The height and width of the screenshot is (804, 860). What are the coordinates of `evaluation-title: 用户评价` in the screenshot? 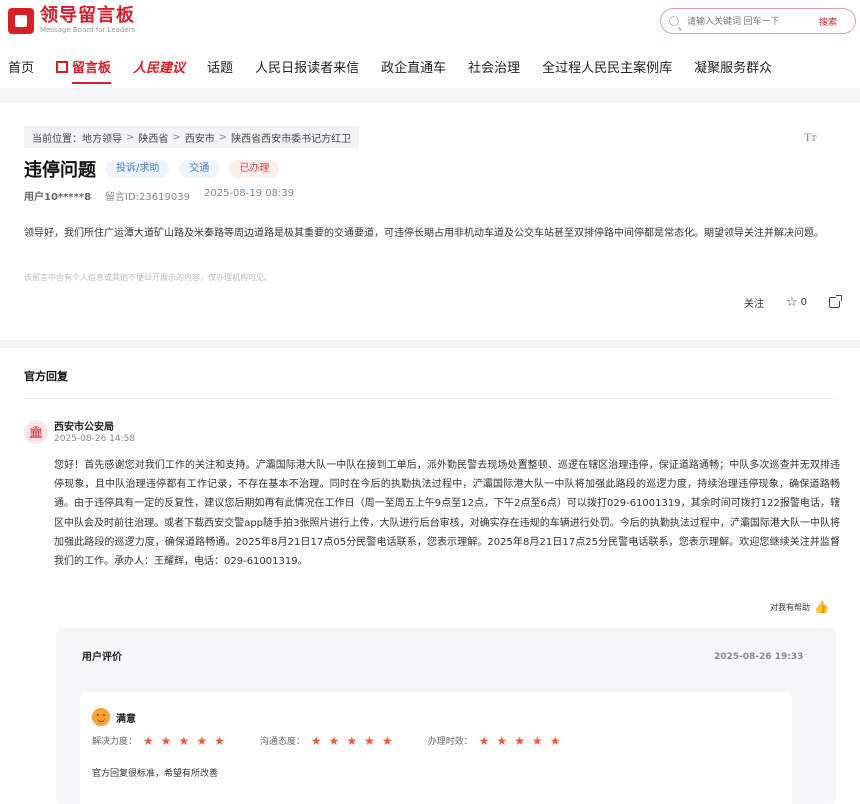 It's located at (102, 657).